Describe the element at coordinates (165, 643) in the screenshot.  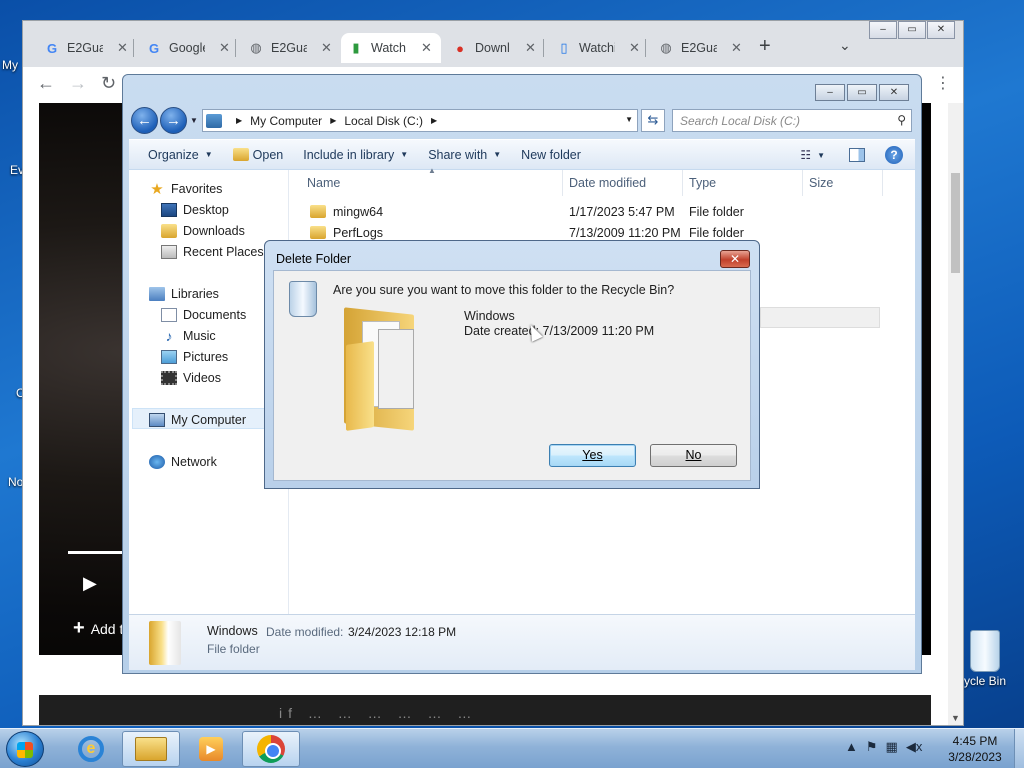
I see `folder-icon` at that location.